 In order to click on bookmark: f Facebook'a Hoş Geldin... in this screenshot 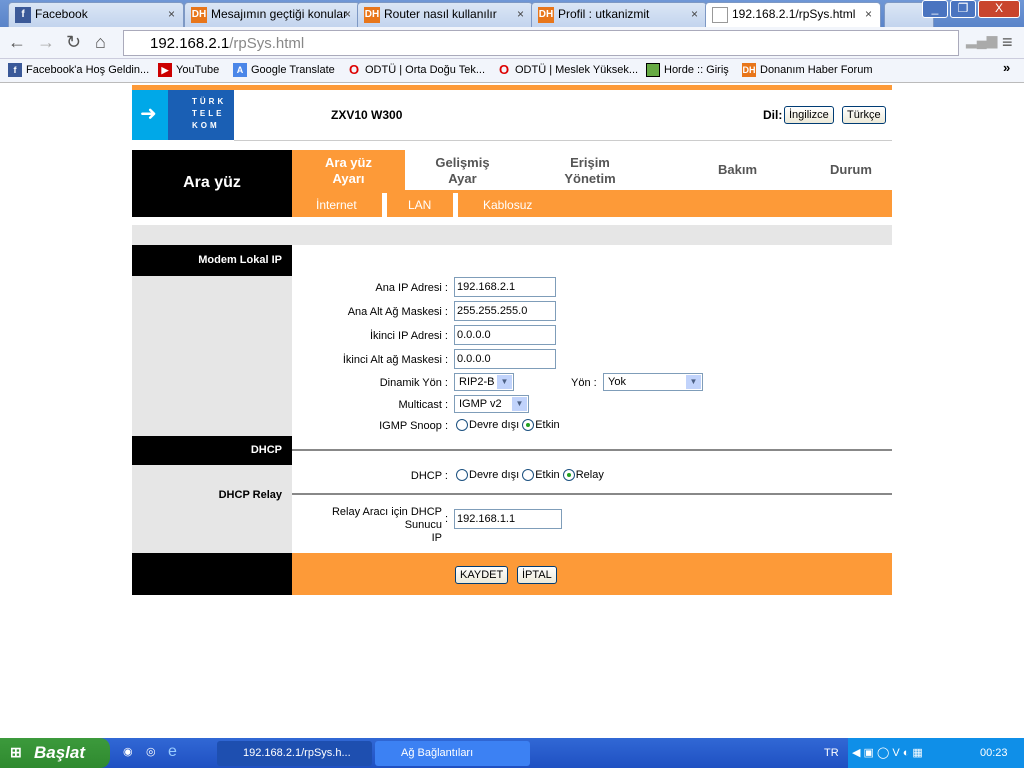, I will do `click(78, 70)`.